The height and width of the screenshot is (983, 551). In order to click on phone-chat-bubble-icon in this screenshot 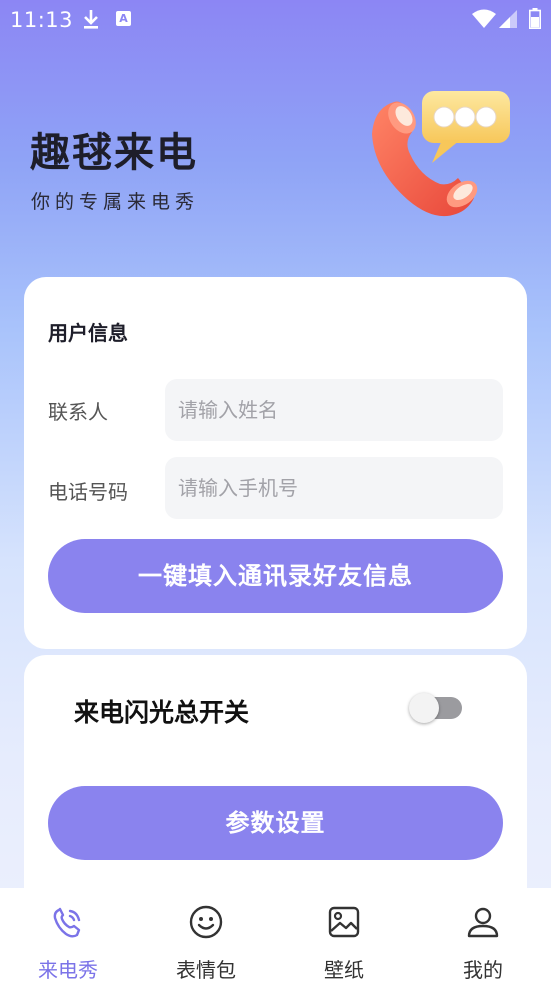, I will do `click(441, 154)`.